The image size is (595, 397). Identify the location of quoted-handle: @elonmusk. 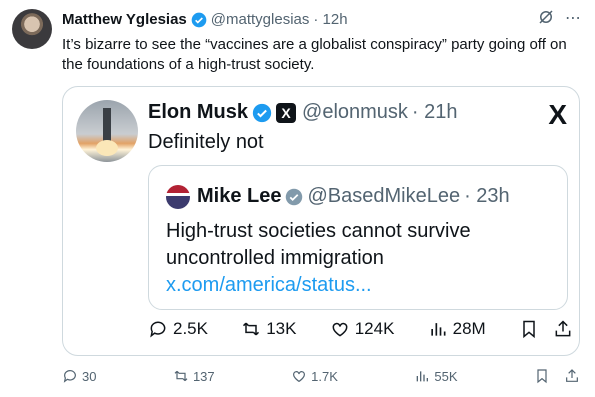
(355, 112).